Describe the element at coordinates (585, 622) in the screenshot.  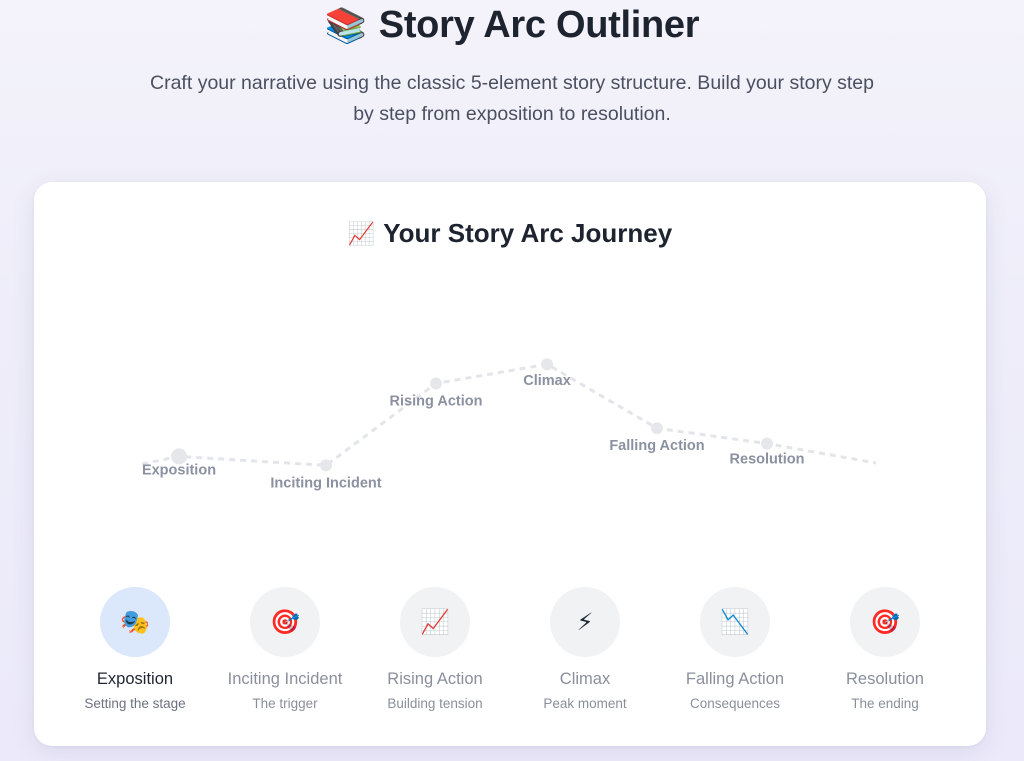
I see `lightning-icon: ⚡` at that location.